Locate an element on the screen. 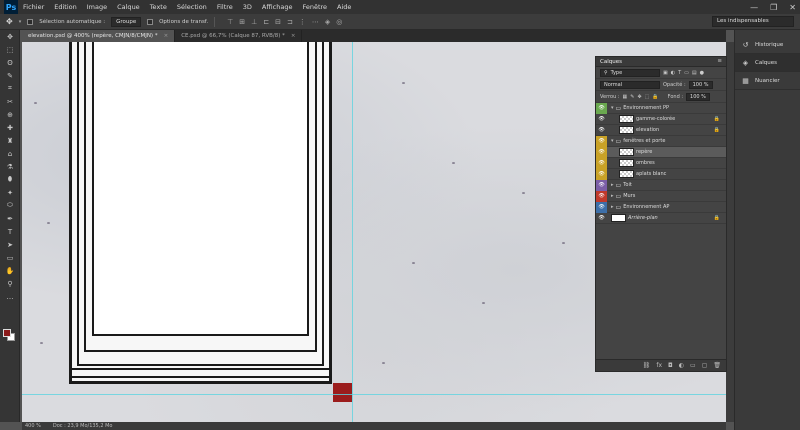  layer-row: 👁 ▸ ▭ Toit is located at coordinates (661, 185).